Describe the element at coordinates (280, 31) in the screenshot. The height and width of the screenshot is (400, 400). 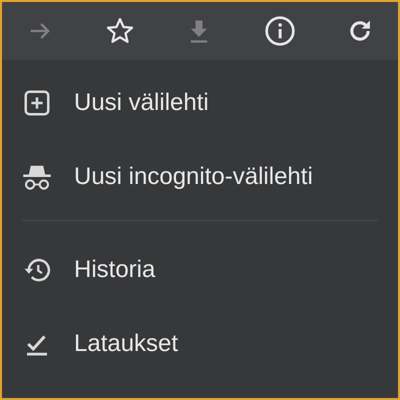
I see `info-icon` at that location.